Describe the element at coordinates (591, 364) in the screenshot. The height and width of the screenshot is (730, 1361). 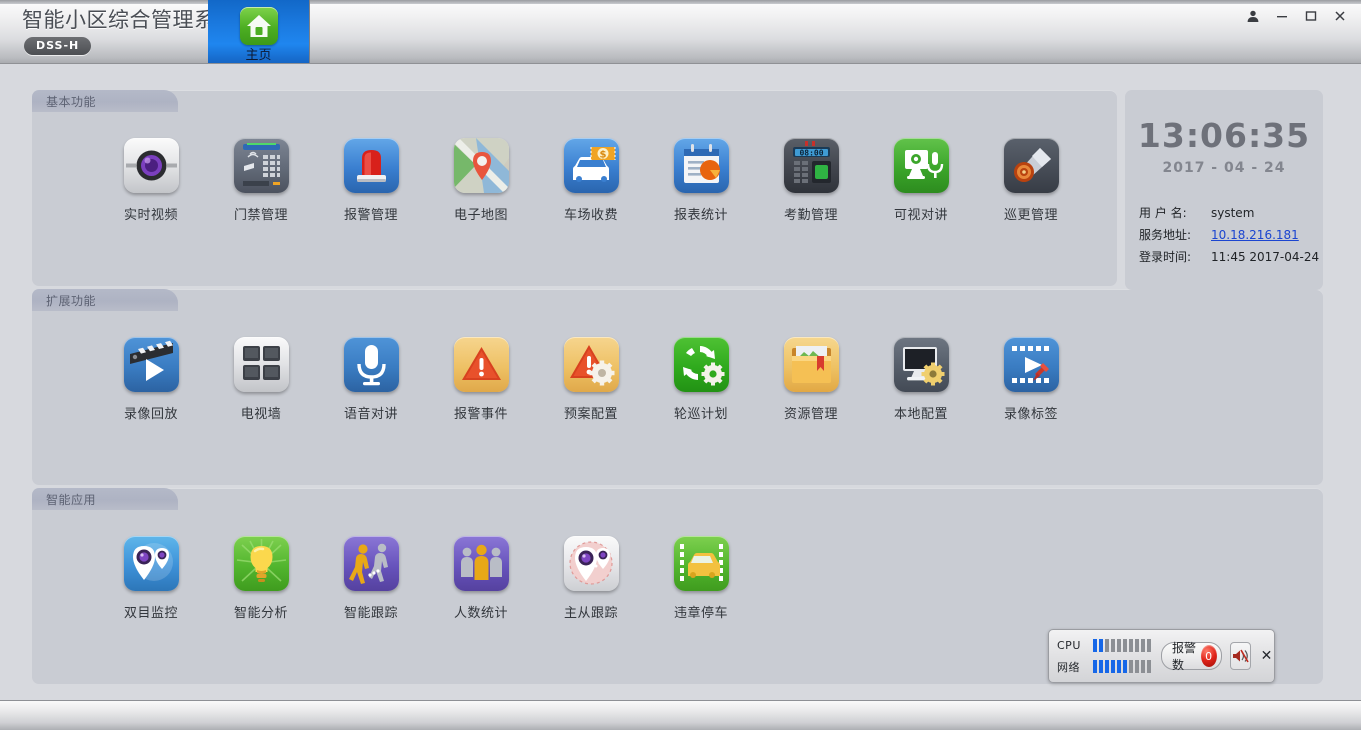
I see `warning-gear-icon` at that location.